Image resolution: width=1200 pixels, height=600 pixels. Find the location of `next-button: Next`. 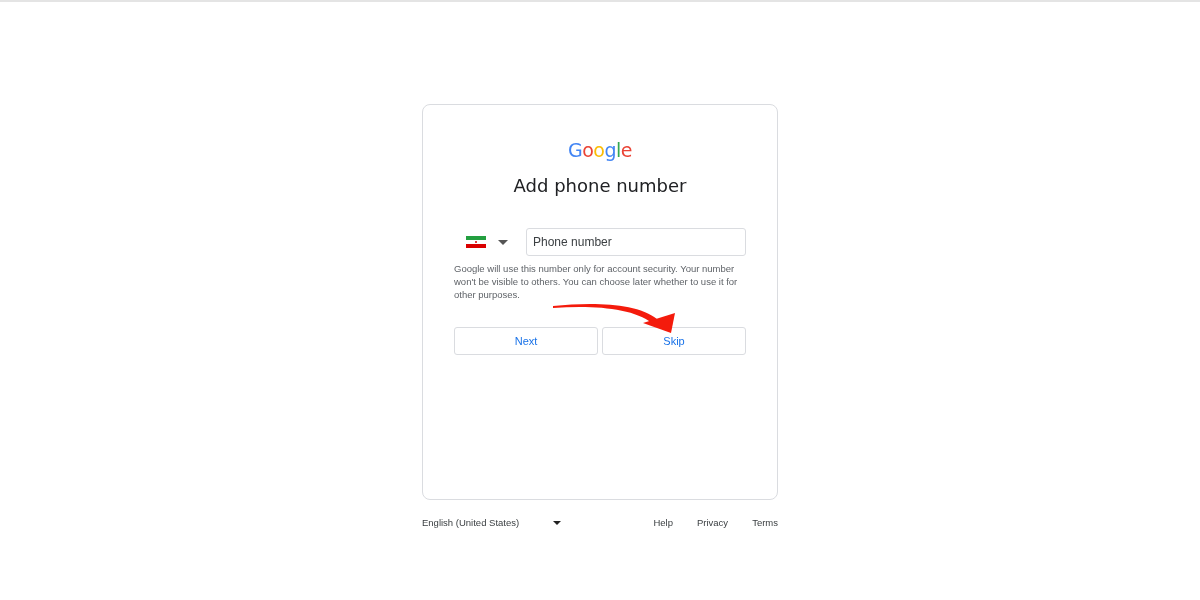

next-button: Next is located at coordinates (526, 341).